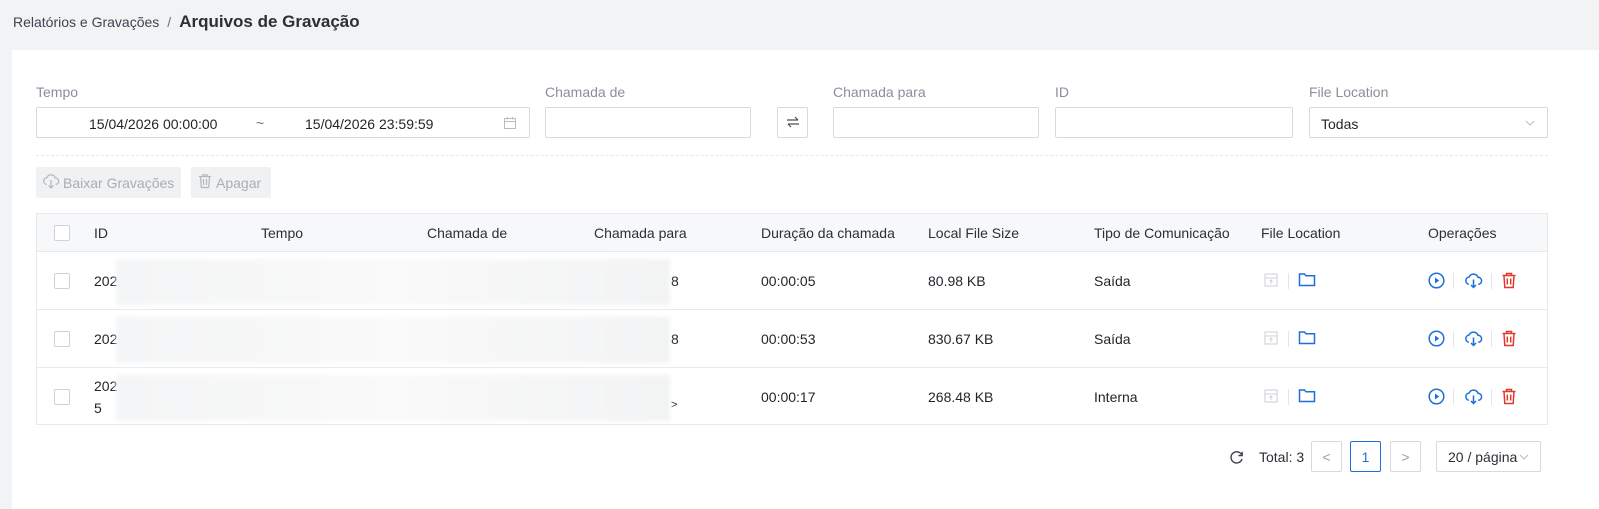  Describe the element at coordinates (585, 92) in the screenshot. I see `chamada-de-label: Chamada de` at that location.